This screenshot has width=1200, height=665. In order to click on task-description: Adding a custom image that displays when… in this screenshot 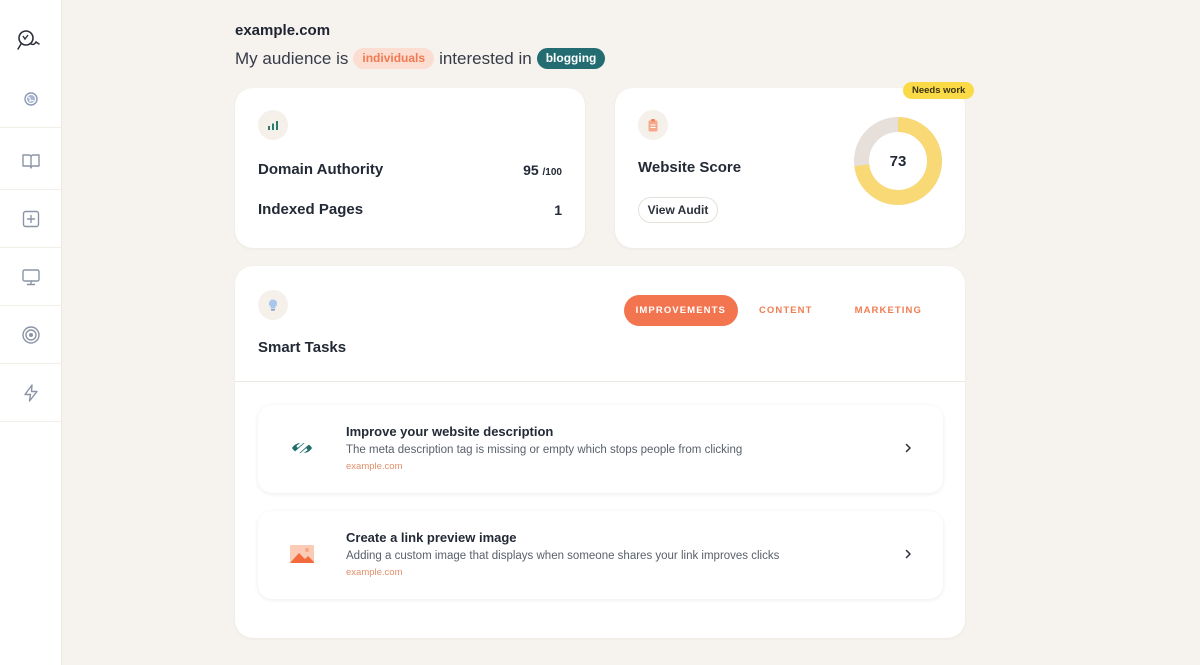, I will do `click(563, 556)`.